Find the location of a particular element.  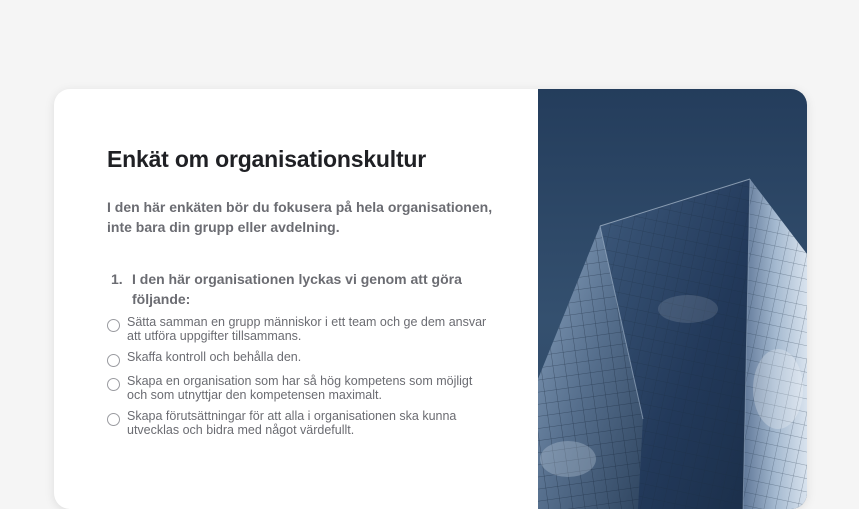

question-number: 1. is located at coordinates (117, 279).